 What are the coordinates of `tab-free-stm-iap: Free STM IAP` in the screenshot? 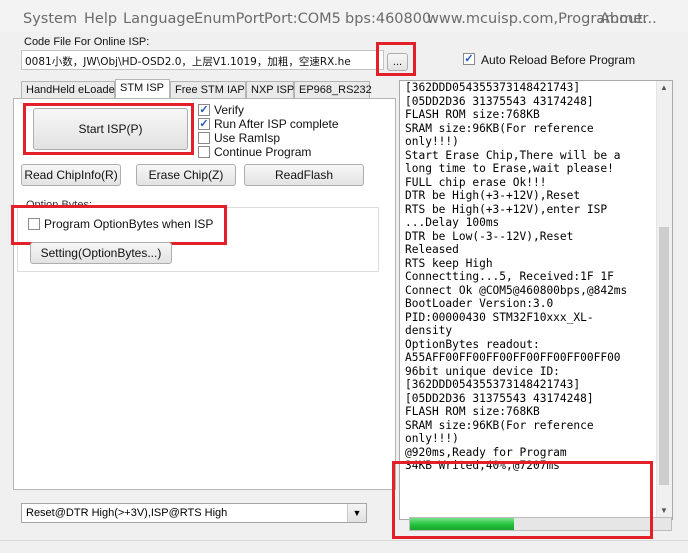 It's located at (208, 89).